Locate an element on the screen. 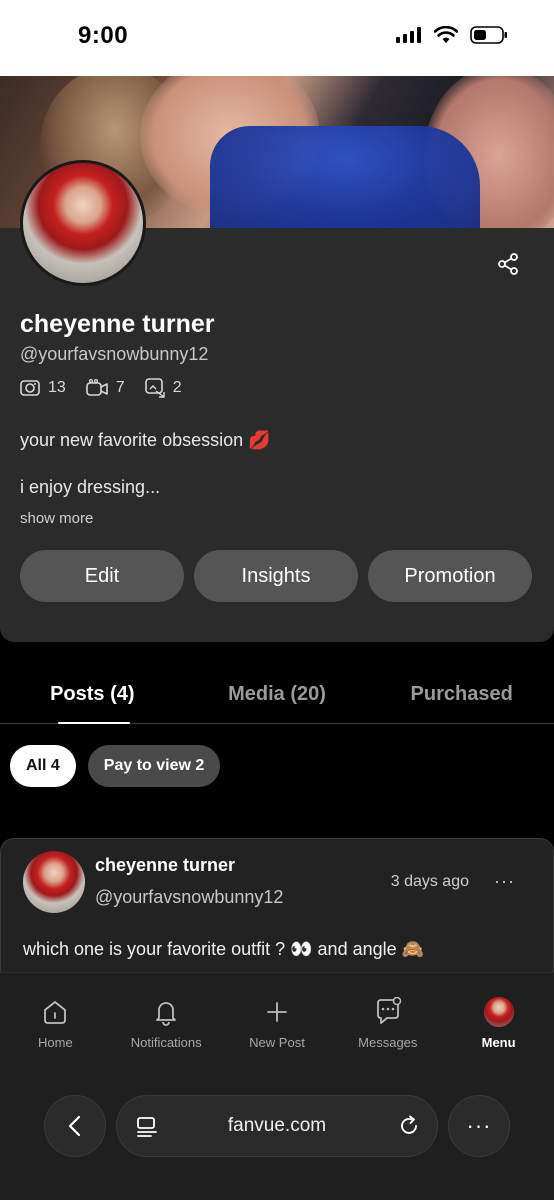 The image size is (554, 1200). battery-icon is located at coordinates (488, 35).